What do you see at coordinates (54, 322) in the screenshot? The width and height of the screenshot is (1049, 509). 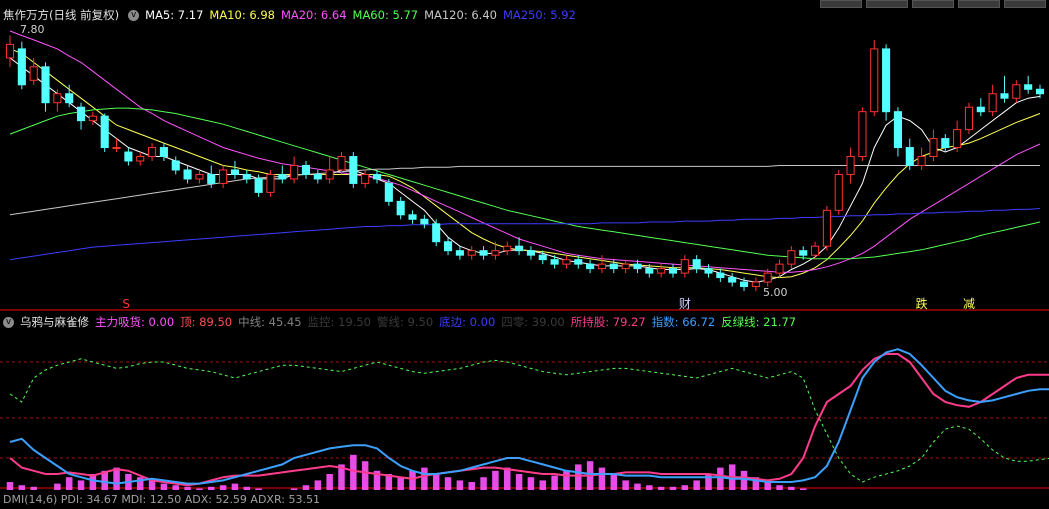 I see `indicator-name: 乌鸦与麻雀修` at bounding box center [54, 322].